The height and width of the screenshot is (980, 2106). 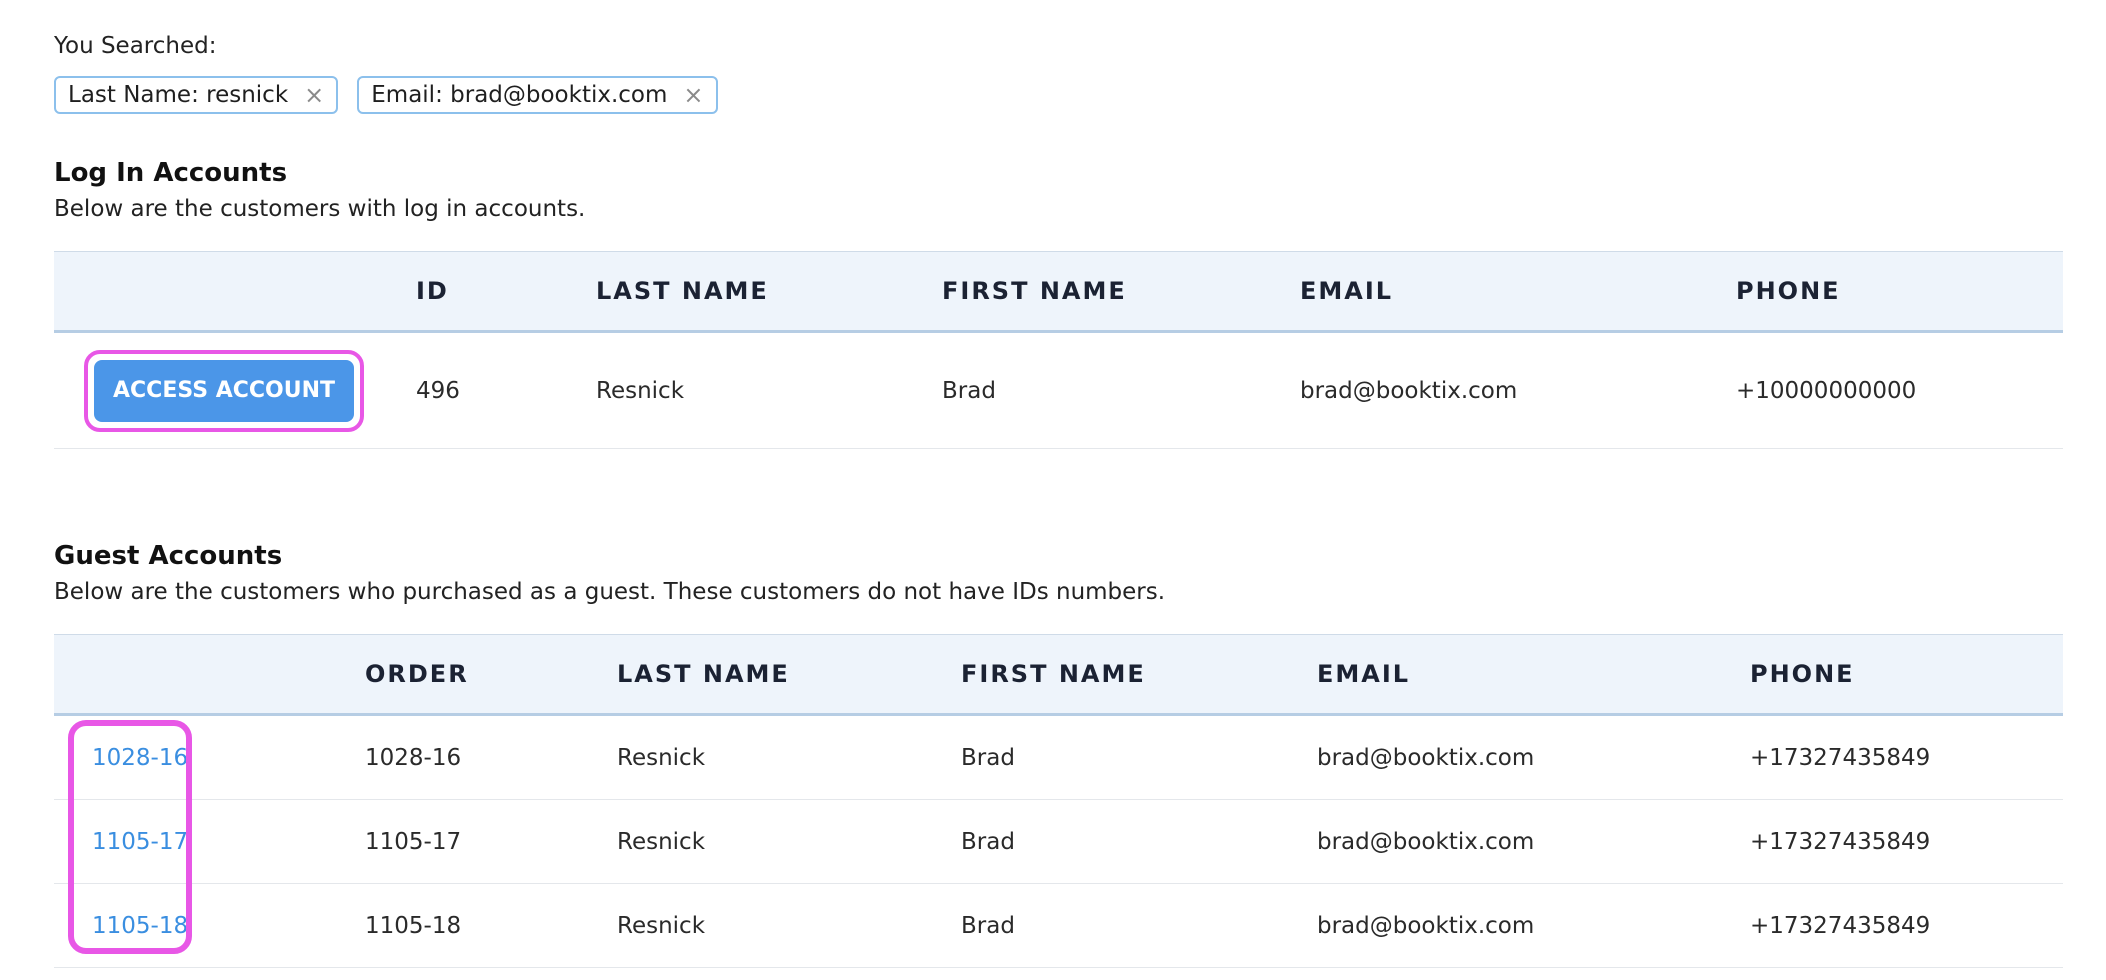 I want to click on cell-order: 1105-17, so click(x=491, y=841).